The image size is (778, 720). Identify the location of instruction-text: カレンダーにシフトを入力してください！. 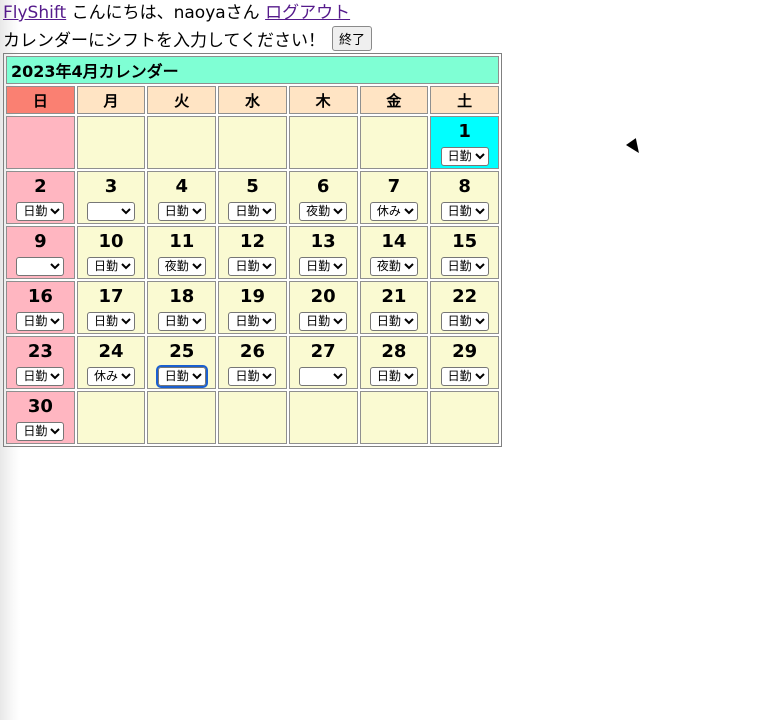
(164, 40).